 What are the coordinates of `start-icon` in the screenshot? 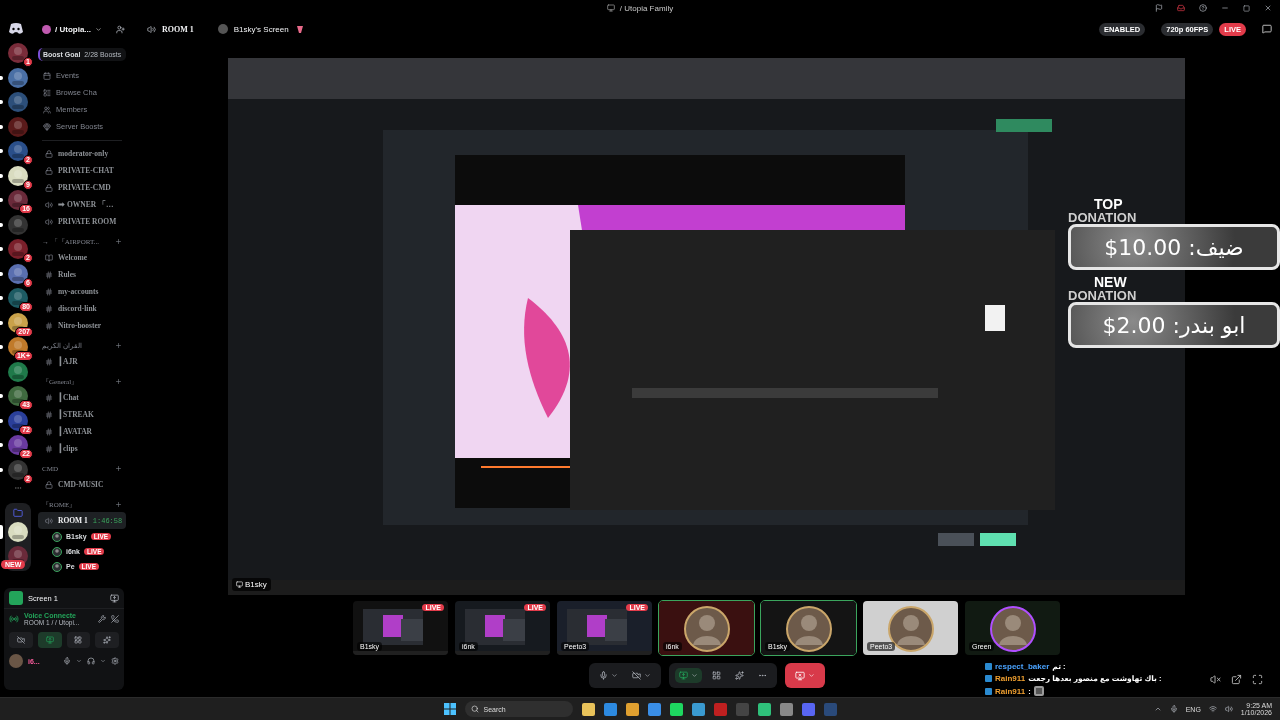 It's located at (449, 709).